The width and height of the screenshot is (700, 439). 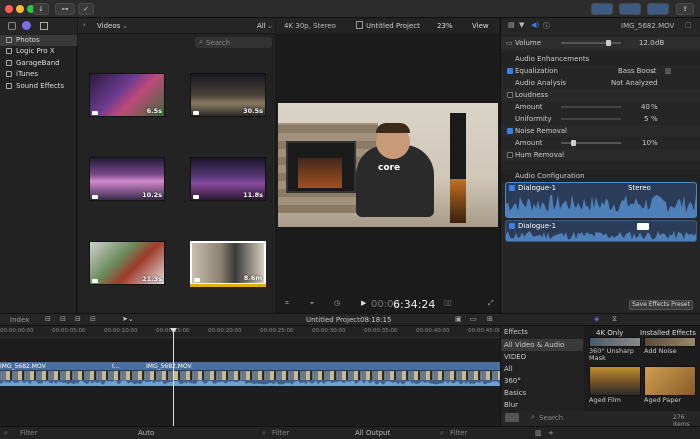 What do you see at coordinates (146, 433) in the screenshot?
I see `auto-select: Auto` at bounding box center [146, 433].